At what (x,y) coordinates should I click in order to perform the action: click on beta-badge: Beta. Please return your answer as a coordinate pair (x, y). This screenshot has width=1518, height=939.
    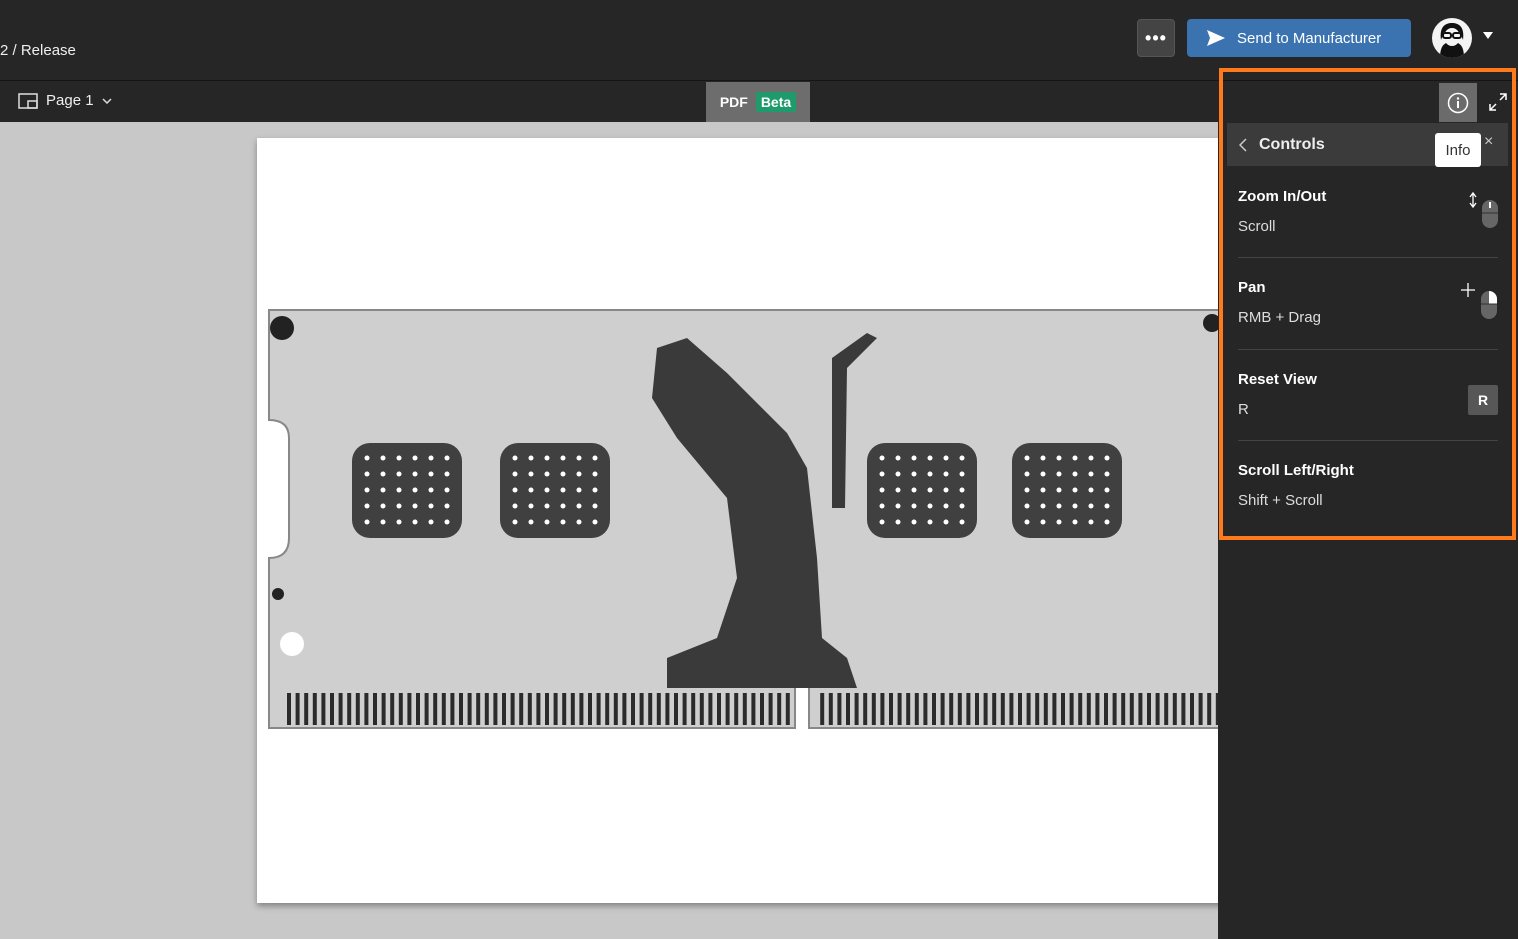
    Looking at the image, I should click on (776, 102).